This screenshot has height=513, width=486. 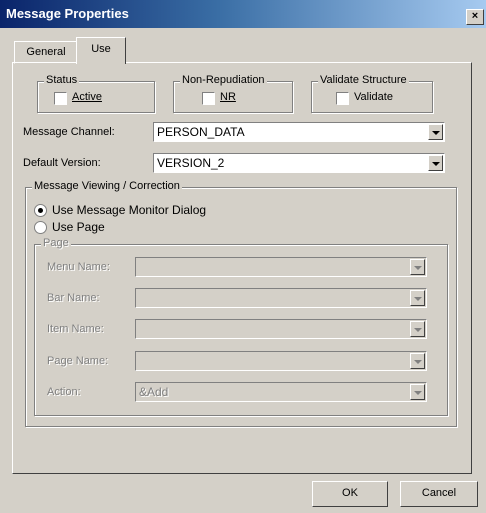 What do you see at coordinates (208, 98) in the screenshot?
I see `nr-checkbox` at bounding box center [208, 98].